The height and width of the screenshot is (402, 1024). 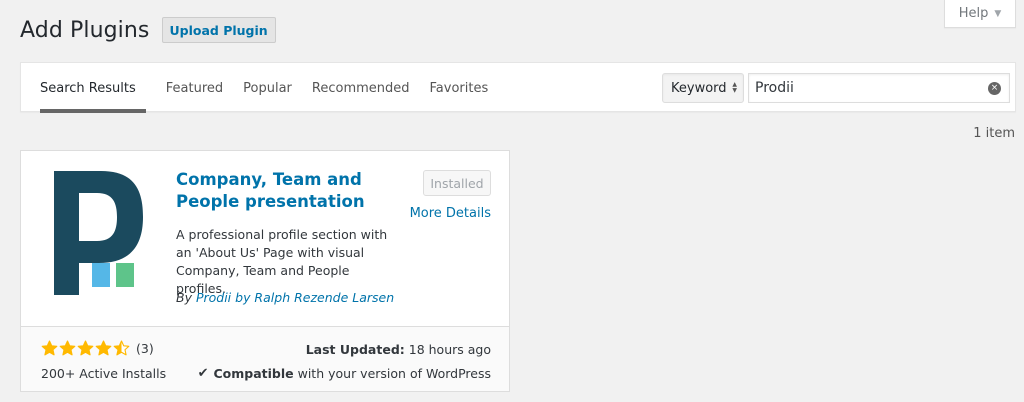 I want to click on last-updated-label: Last Updated:, so click(x=355, y=349).